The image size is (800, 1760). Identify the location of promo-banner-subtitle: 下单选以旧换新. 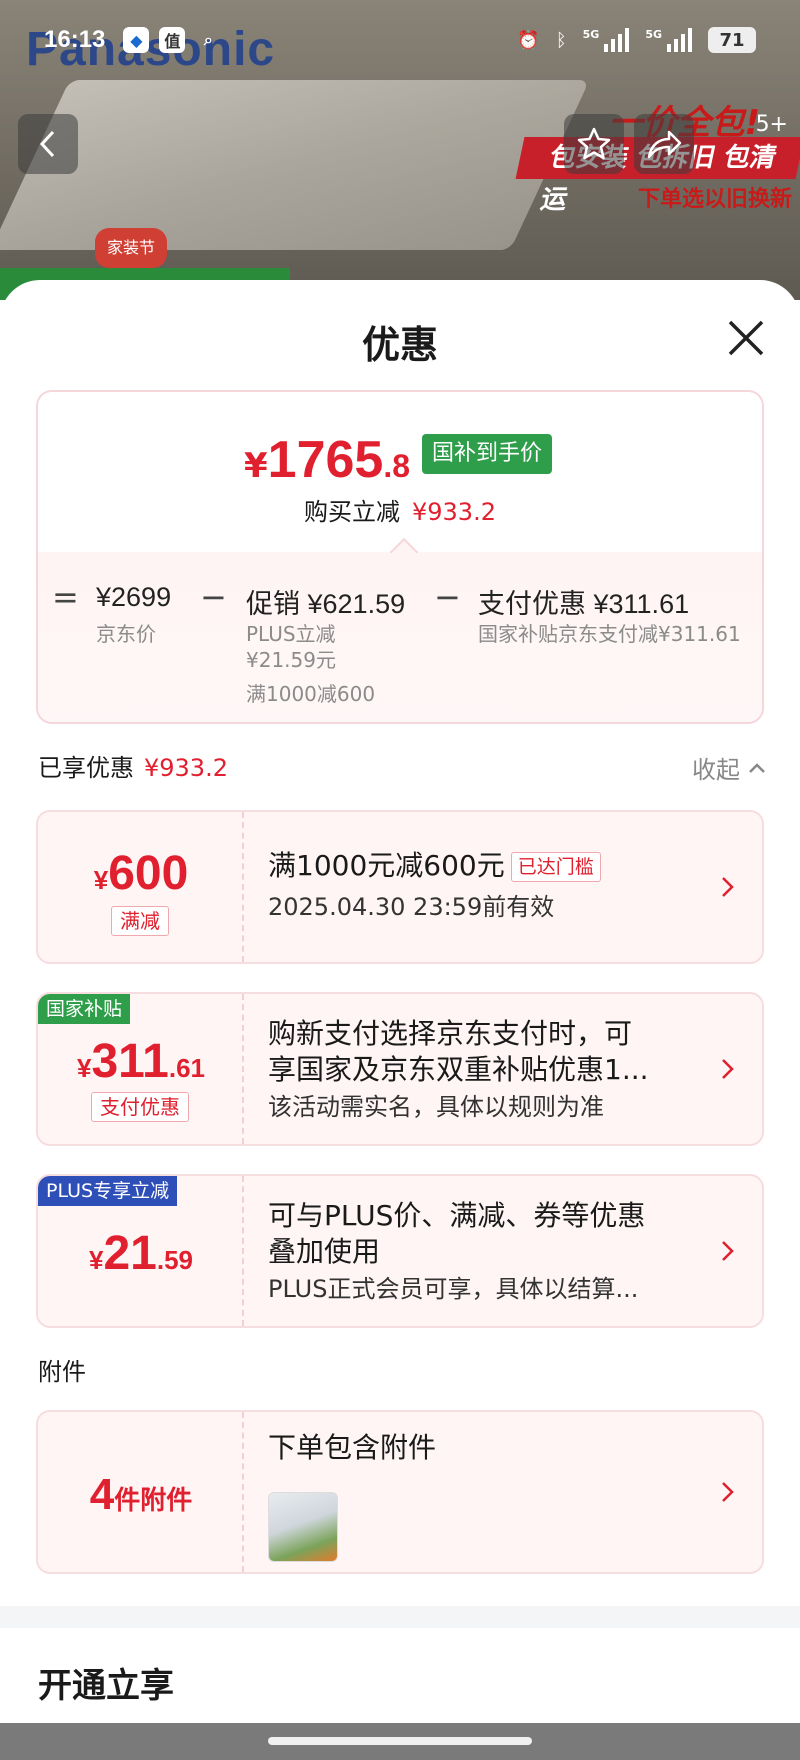
(714, 199).